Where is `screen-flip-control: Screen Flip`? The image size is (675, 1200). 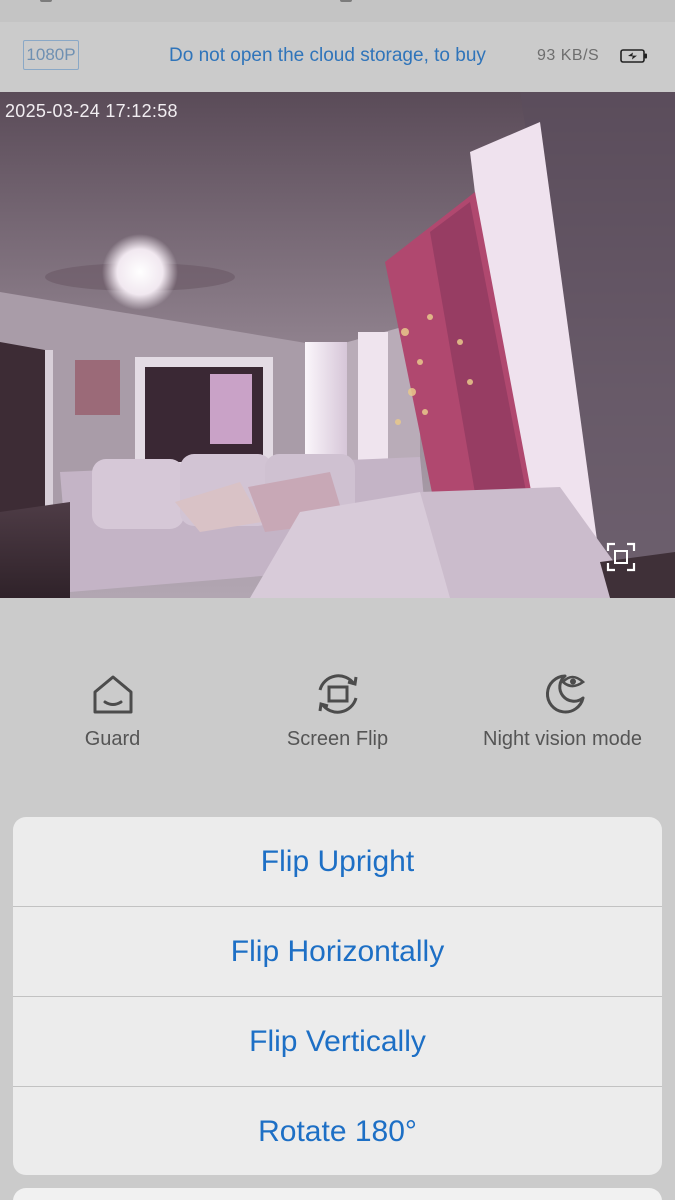 screen-flip-control: Screen Flip is located at coordinates (337, 709).